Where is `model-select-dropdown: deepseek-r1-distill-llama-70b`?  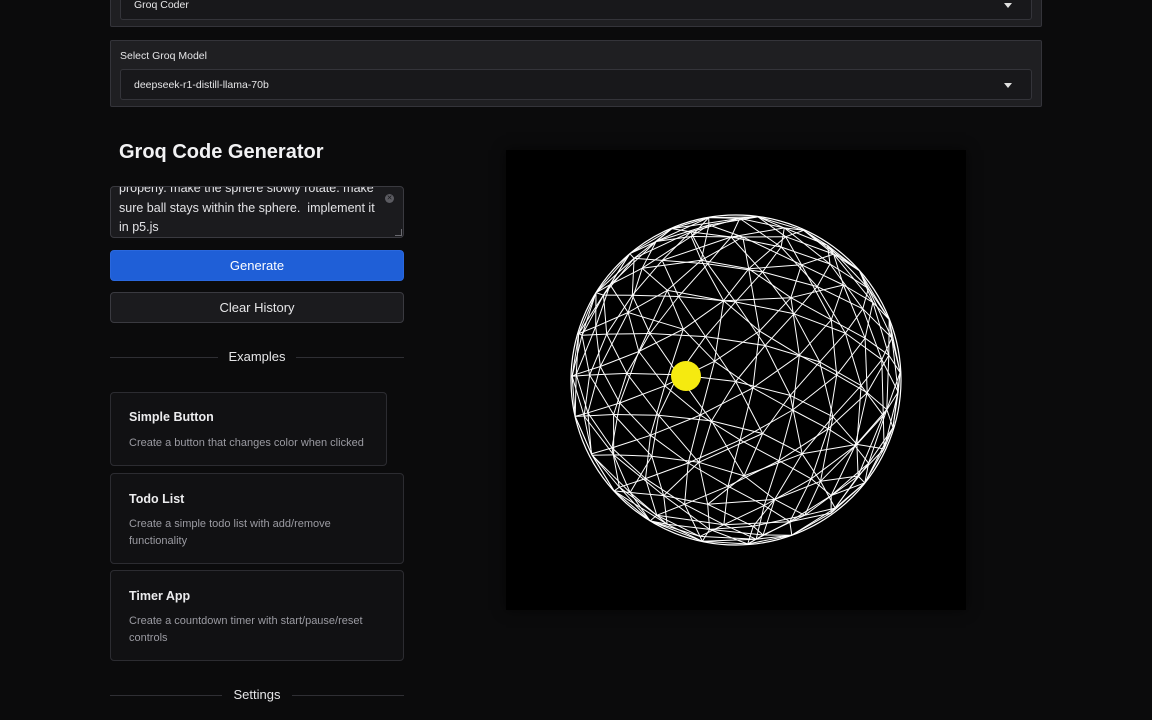 model-select-dropdown: deepseek-r1-distill-llama-70b is located at coordinates (576, 84).